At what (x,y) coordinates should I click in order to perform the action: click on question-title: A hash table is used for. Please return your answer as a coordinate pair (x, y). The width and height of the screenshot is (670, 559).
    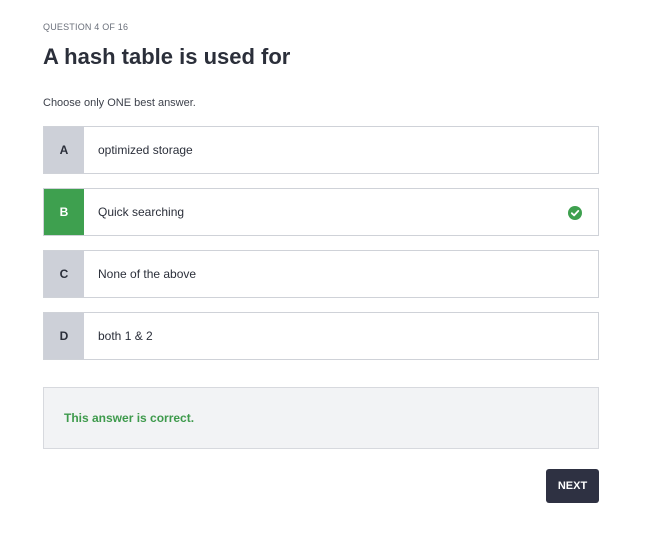
    Looking at the image, I should click on (167, 56).